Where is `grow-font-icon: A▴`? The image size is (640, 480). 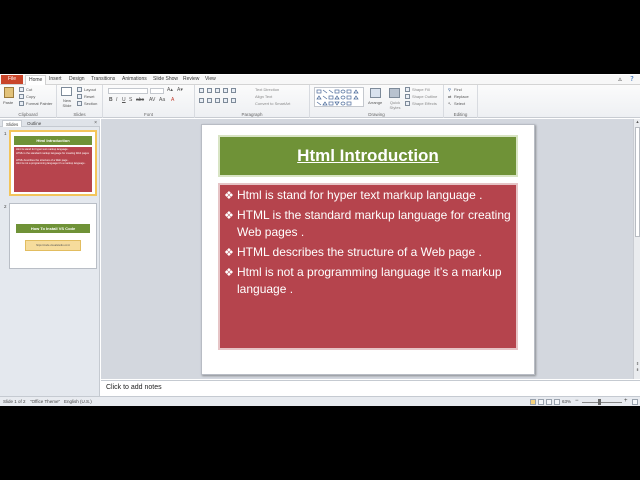
grow-font-icon: A▴ is located at coordinates (170, 90).